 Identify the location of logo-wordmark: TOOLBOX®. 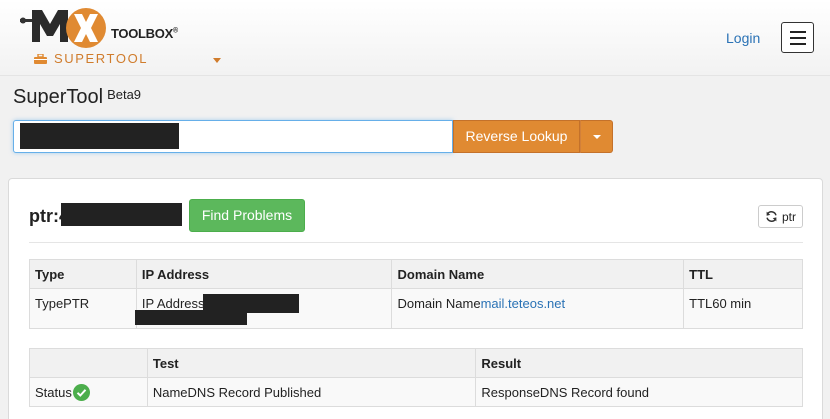
(144, 33).